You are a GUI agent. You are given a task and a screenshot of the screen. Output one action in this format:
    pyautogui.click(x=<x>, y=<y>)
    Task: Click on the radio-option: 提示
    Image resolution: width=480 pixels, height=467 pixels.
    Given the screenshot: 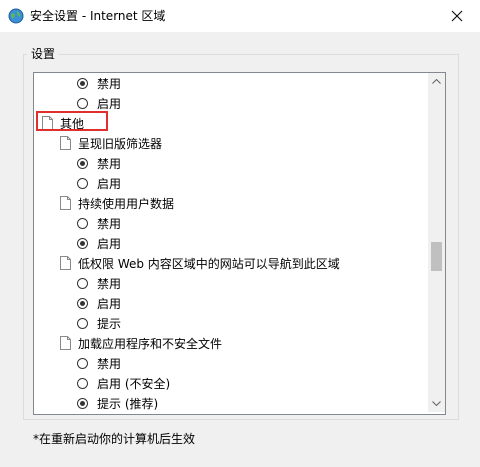 What is the action you would take?
    pyautogui.click(x=99, y=323)
    